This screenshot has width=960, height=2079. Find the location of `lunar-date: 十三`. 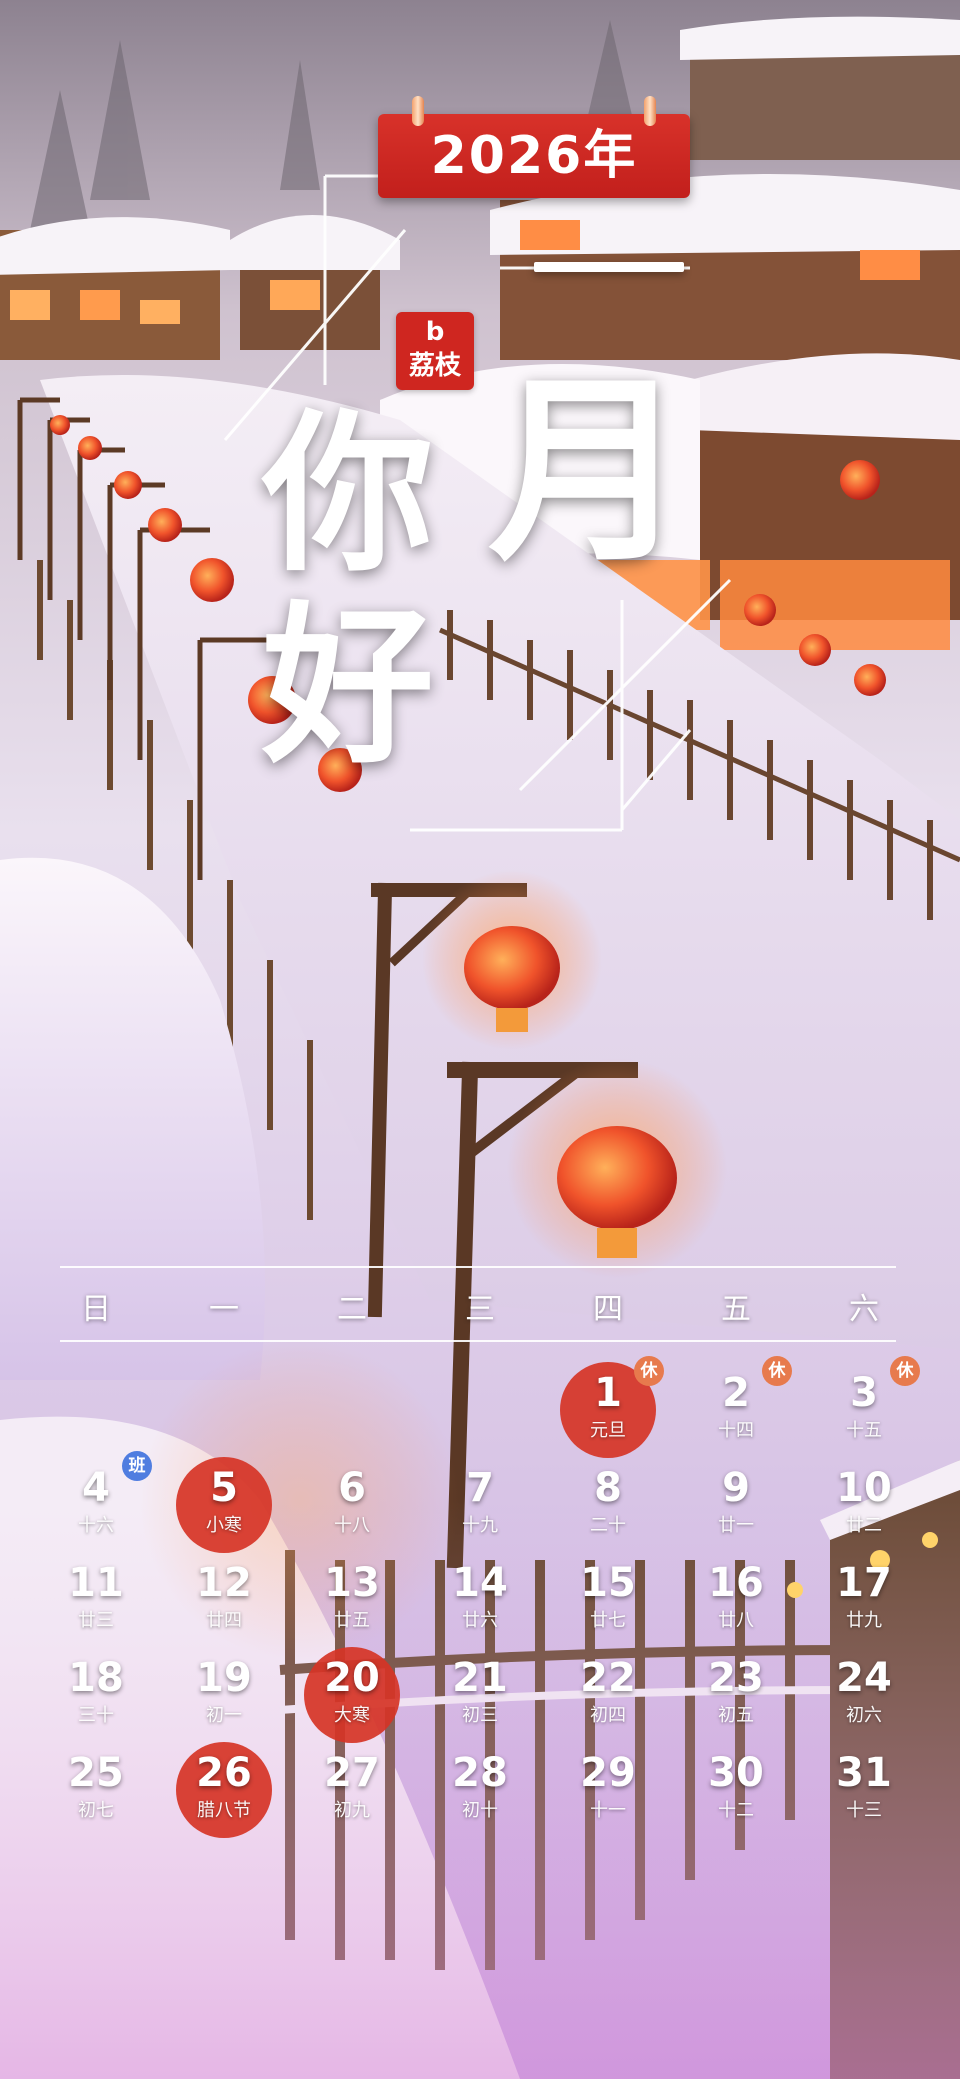

lunar-date: 十三 is located at coordinates (864, 1810).